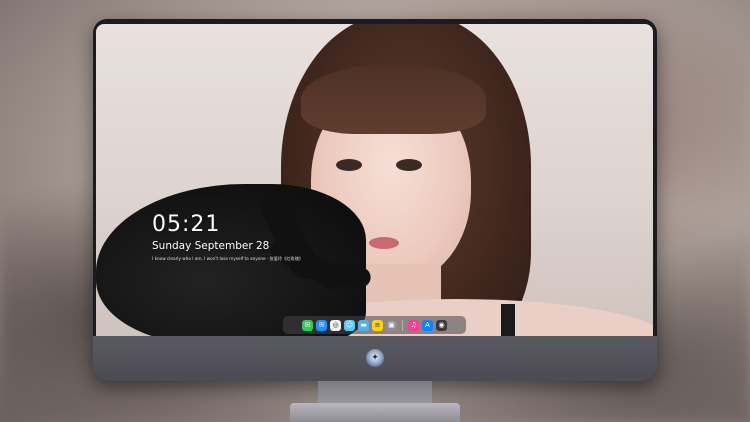  What do you see at coordinates (186, 224) in the screenshot?
I see `lockscreen-time: 05:21` at bounding box center [186, 224].